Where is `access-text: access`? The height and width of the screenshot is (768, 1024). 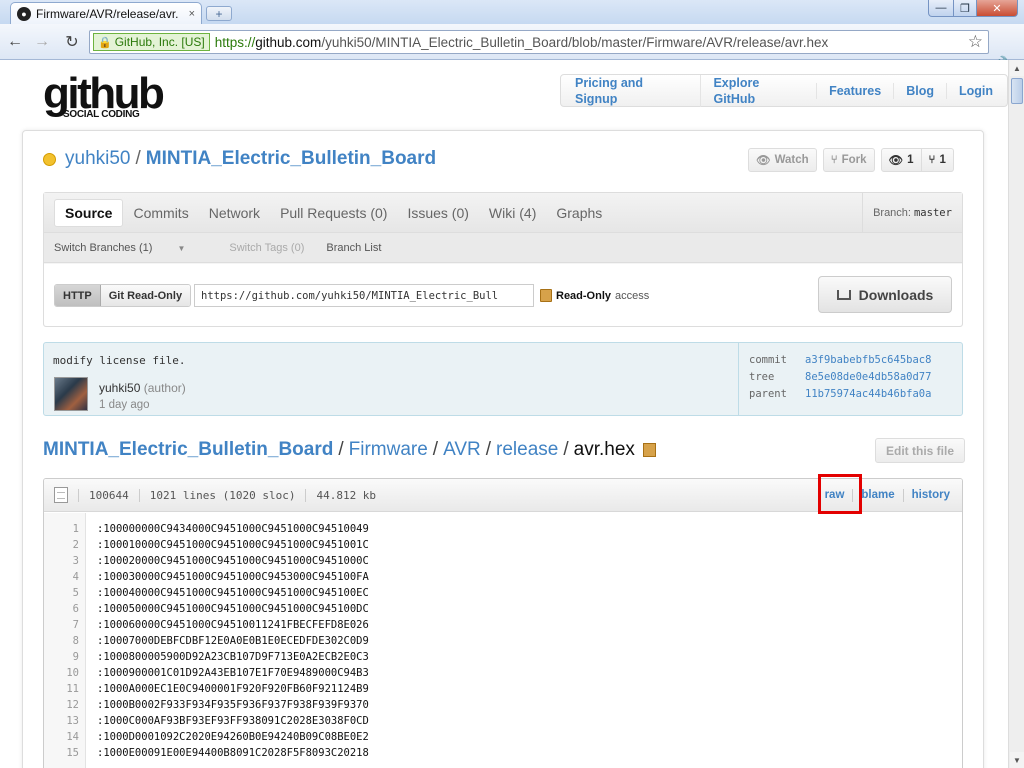
access-text: access is located at coordinates (632, 295).